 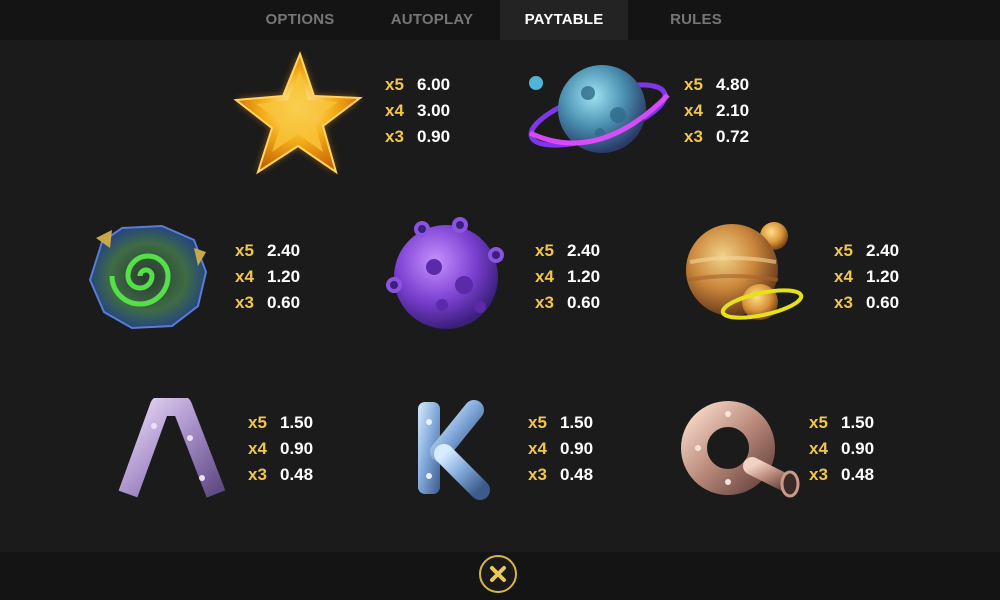 What do you see at coordinates (434, 84) in the screenshot?
I see `payout-value: 6.00` at bounding box center [434, 84].